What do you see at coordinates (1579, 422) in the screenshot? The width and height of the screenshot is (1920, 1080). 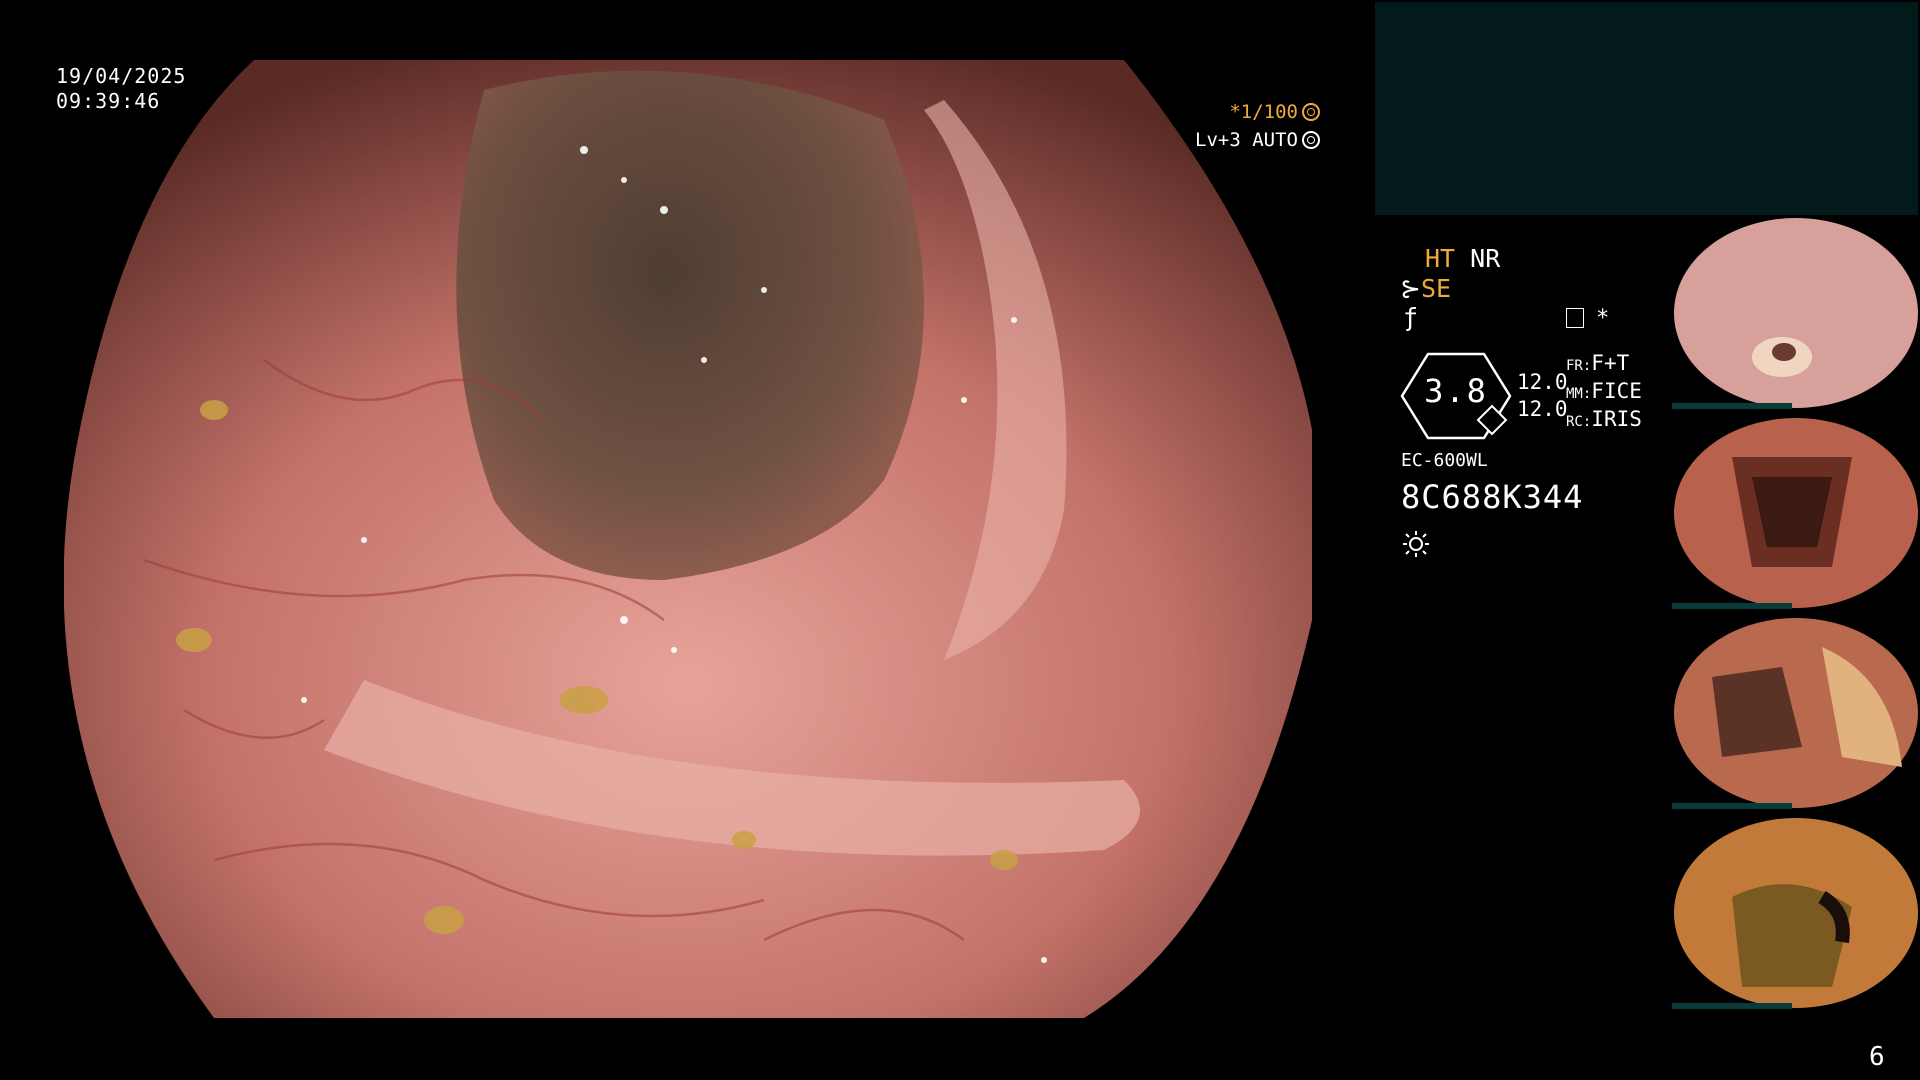 I see `setting-rc-label: RC:` at bounding box center [1579, 422].